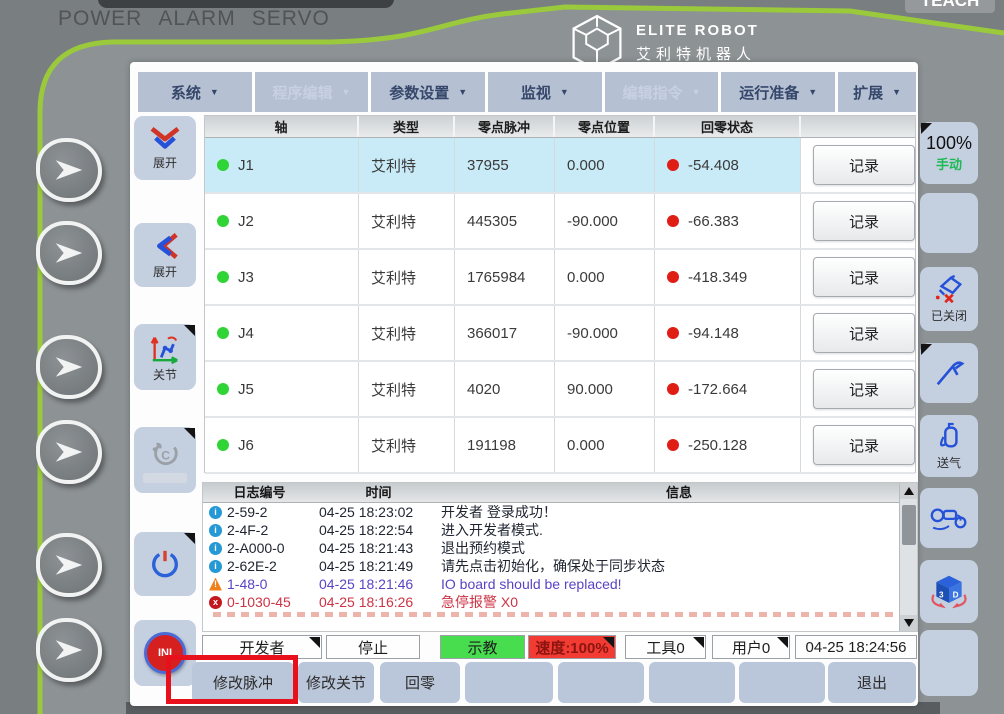  What do you see at coordinates (262, 647) in the screenshot?
I see `status-user: 开发者` at bounding box center [262, 647].